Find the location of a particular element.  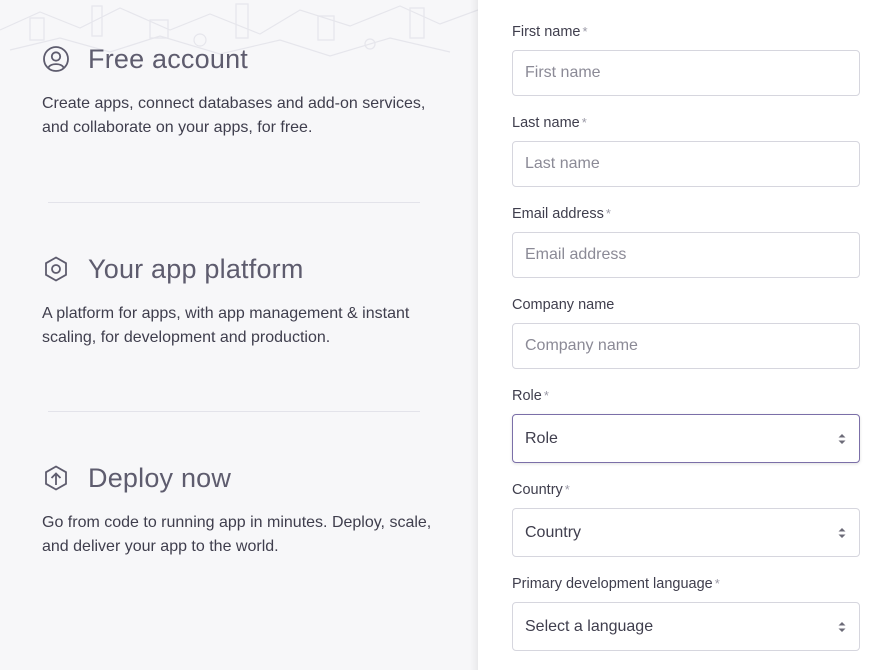

feature-title: Your app platform is located at coordinates (196, 268).